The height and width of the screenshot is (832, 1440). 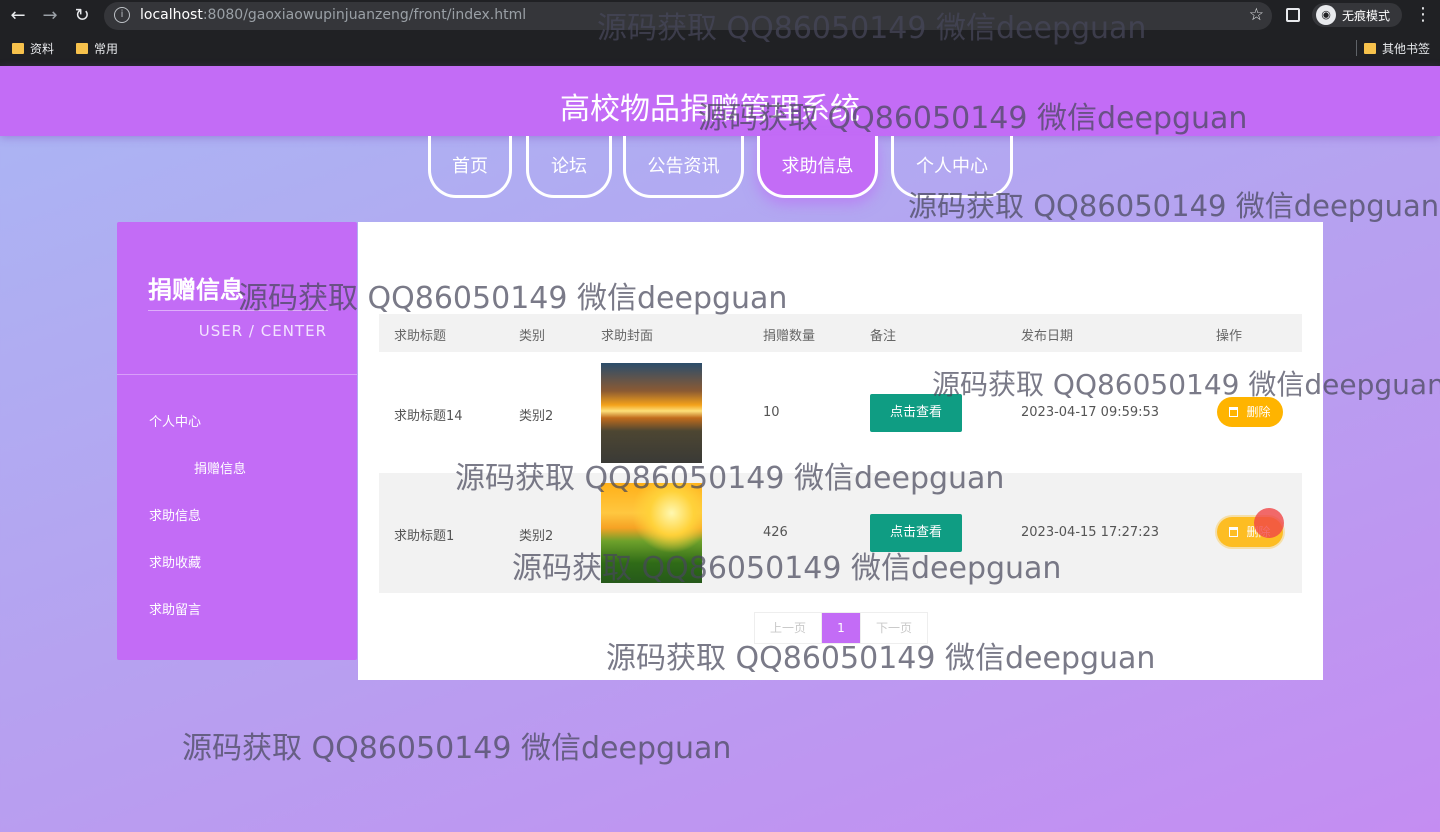 What do you see at coordinates (1293, 15) in the screenshot?
I see `side-panel-icon` at bounding box center [1293, 15].